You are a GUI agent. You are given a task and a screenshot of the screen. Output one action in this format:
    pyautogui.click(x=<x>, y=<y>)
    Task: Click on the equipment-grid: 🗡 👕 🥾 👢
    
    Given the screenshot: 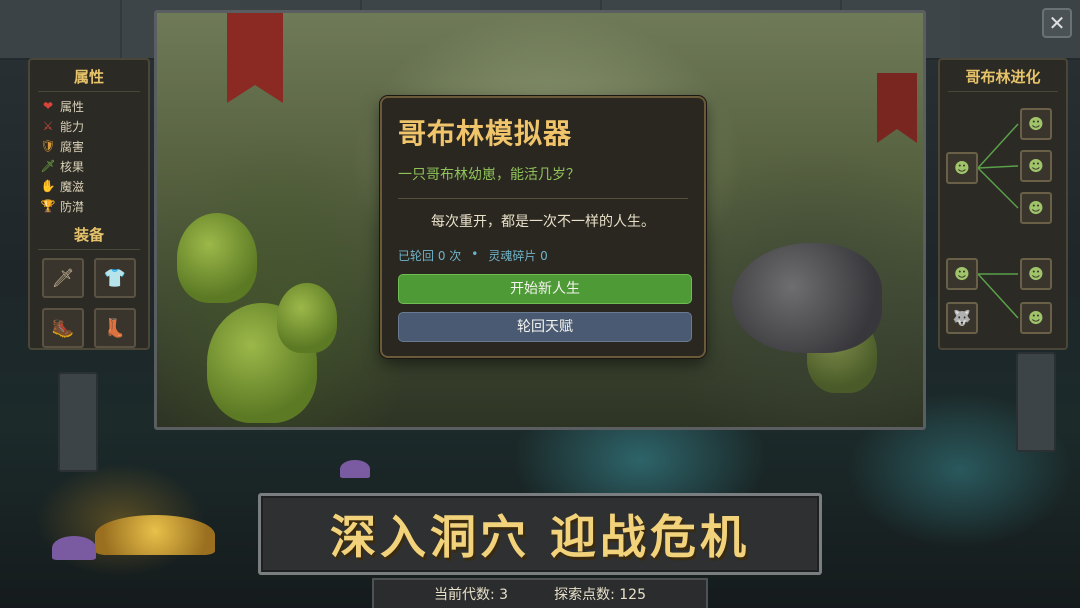 What is the action you would take?
    pyautogui.click(x=89, y=303)
    